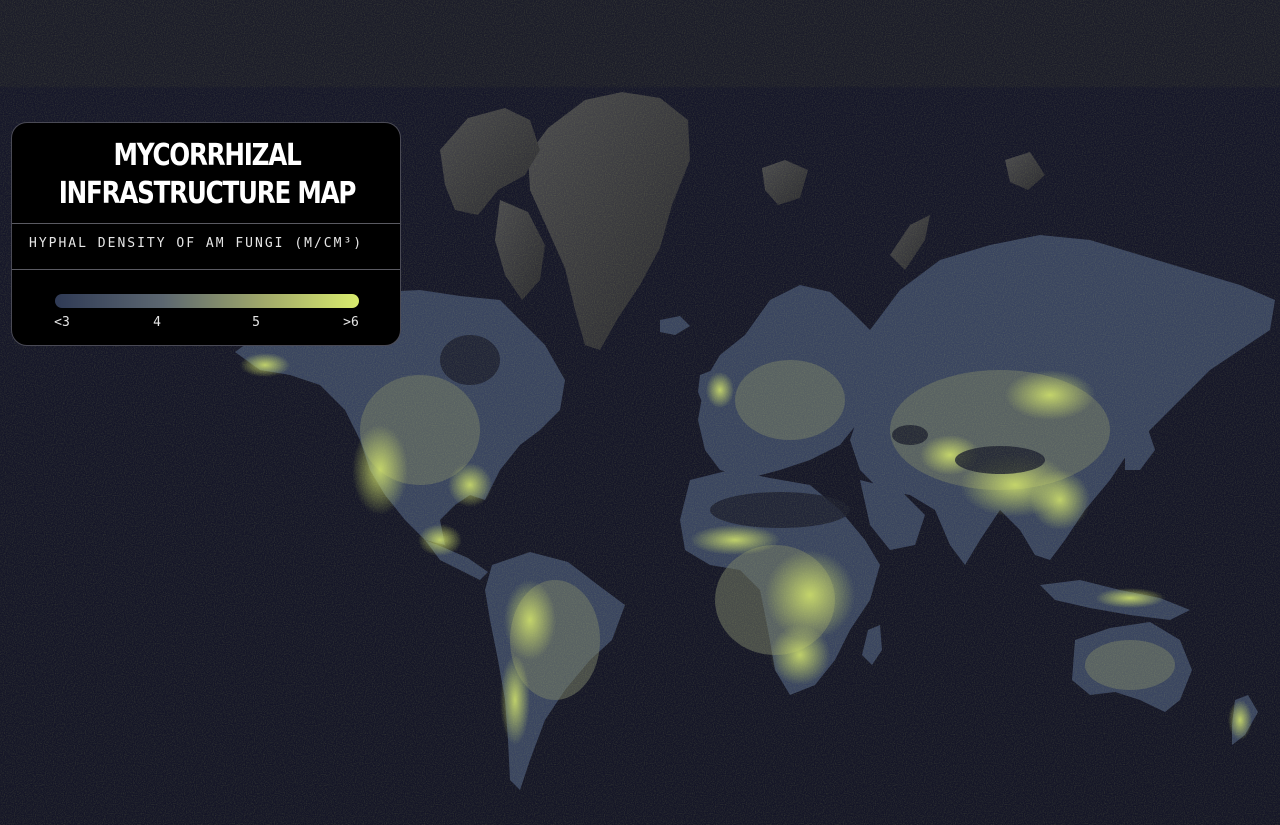  What do you see at coordinates (256, 322) in the screenshot?
I see `legend-tick-5: 5` at bounding box center [256, 322].